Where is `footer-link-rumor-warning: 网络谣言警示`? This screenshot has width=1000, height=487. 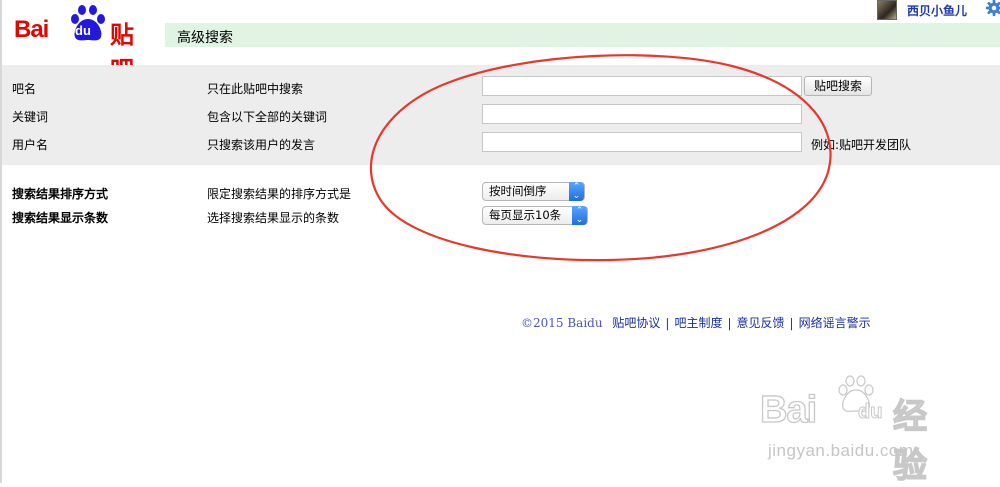 footer-link-rumor-warning: 网络谣言警示 is located at coordinates (835, 323).